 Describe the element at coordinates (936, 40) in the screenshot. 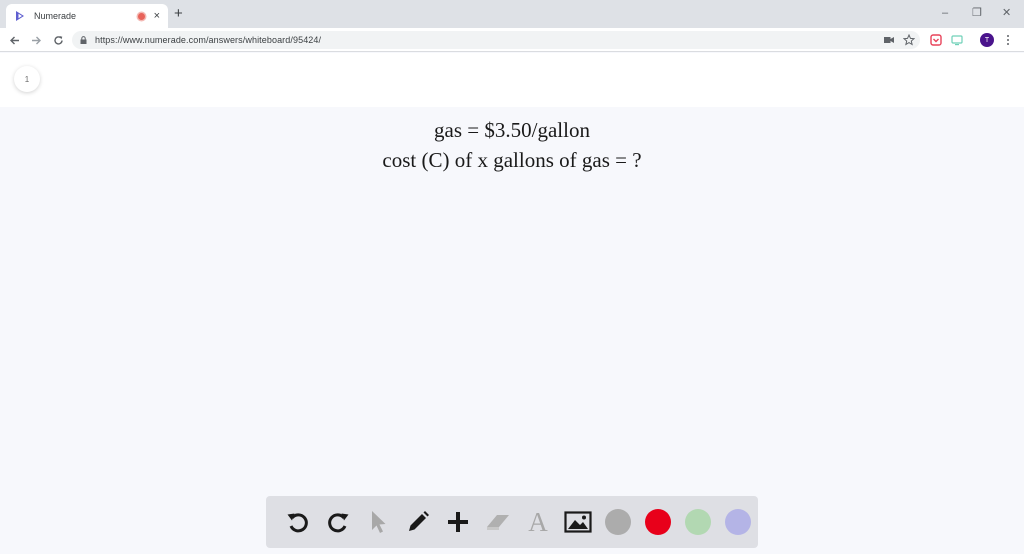

I see `pocket-extension-icon` at that location.